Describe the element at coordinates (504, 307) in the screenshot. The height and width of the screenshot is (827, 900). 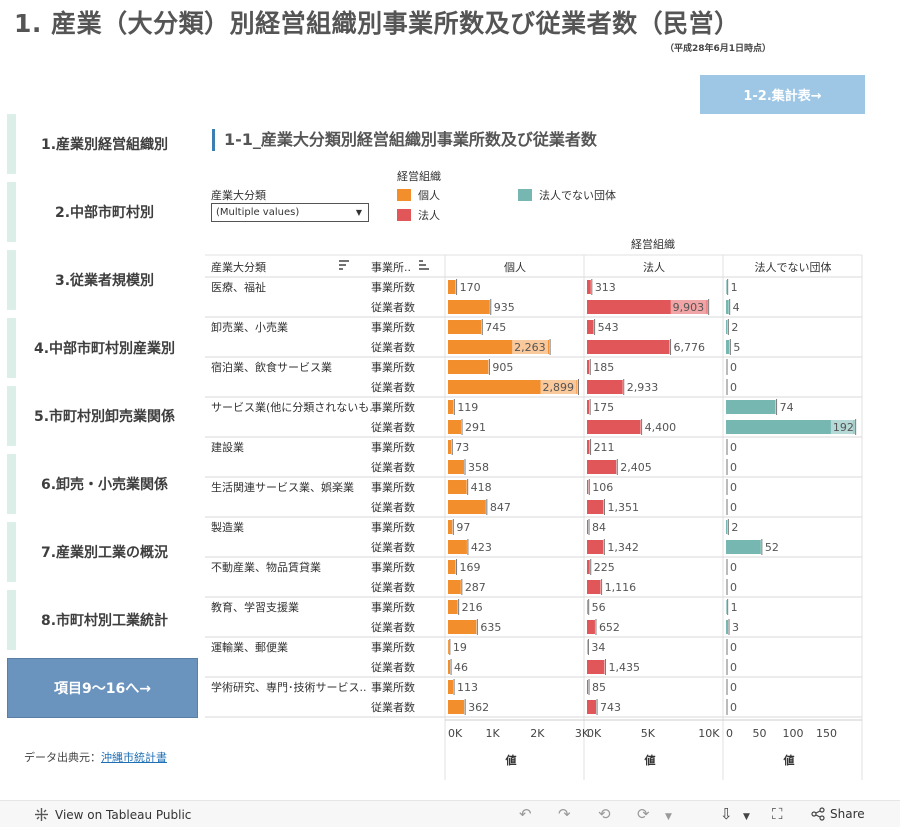
I see `data-label: 935` at that location.